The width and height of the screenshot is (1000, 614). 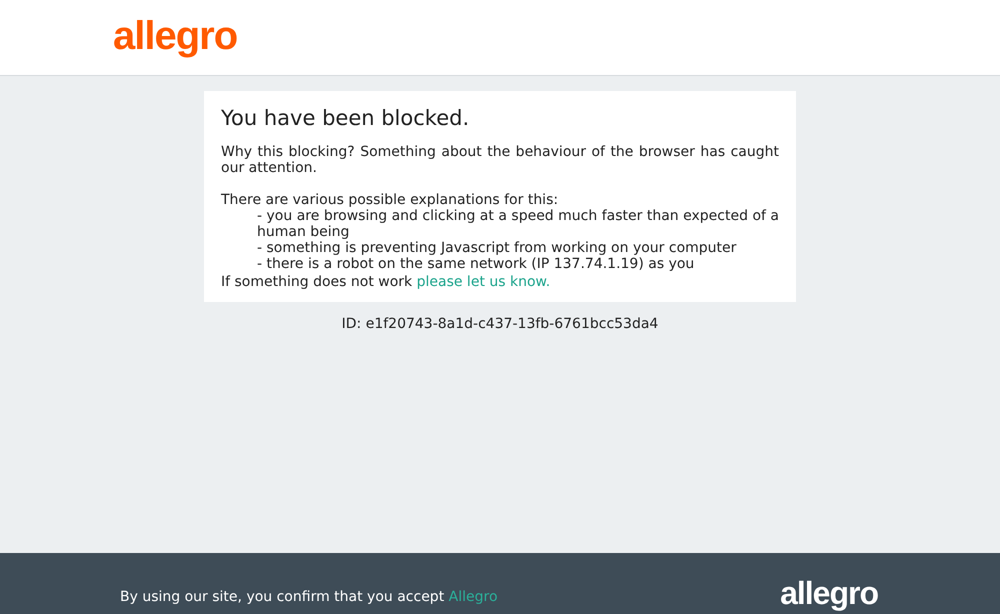 What do you see at coordinates (500, 324) in the screenshot?
I see `request-id: ID: e1f20743-8a1d-c437-13fb-6761bcc53da4` at bounding box center [500, 324].